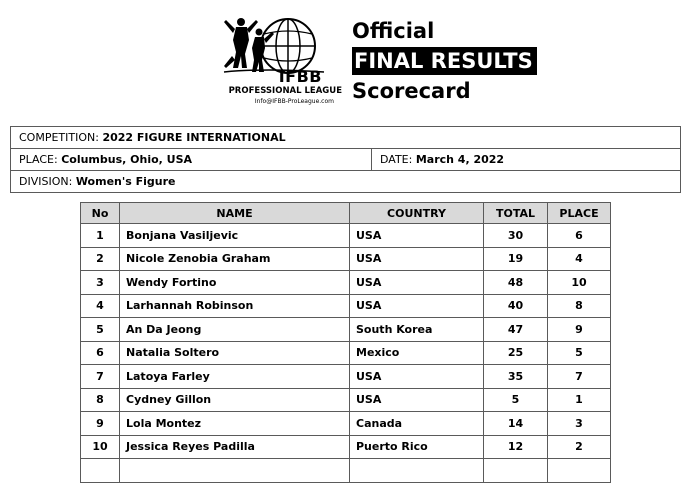 The width and height of the screenshot is (696, 483). I want to click on header-total: TOTAL, so click(515, 213).